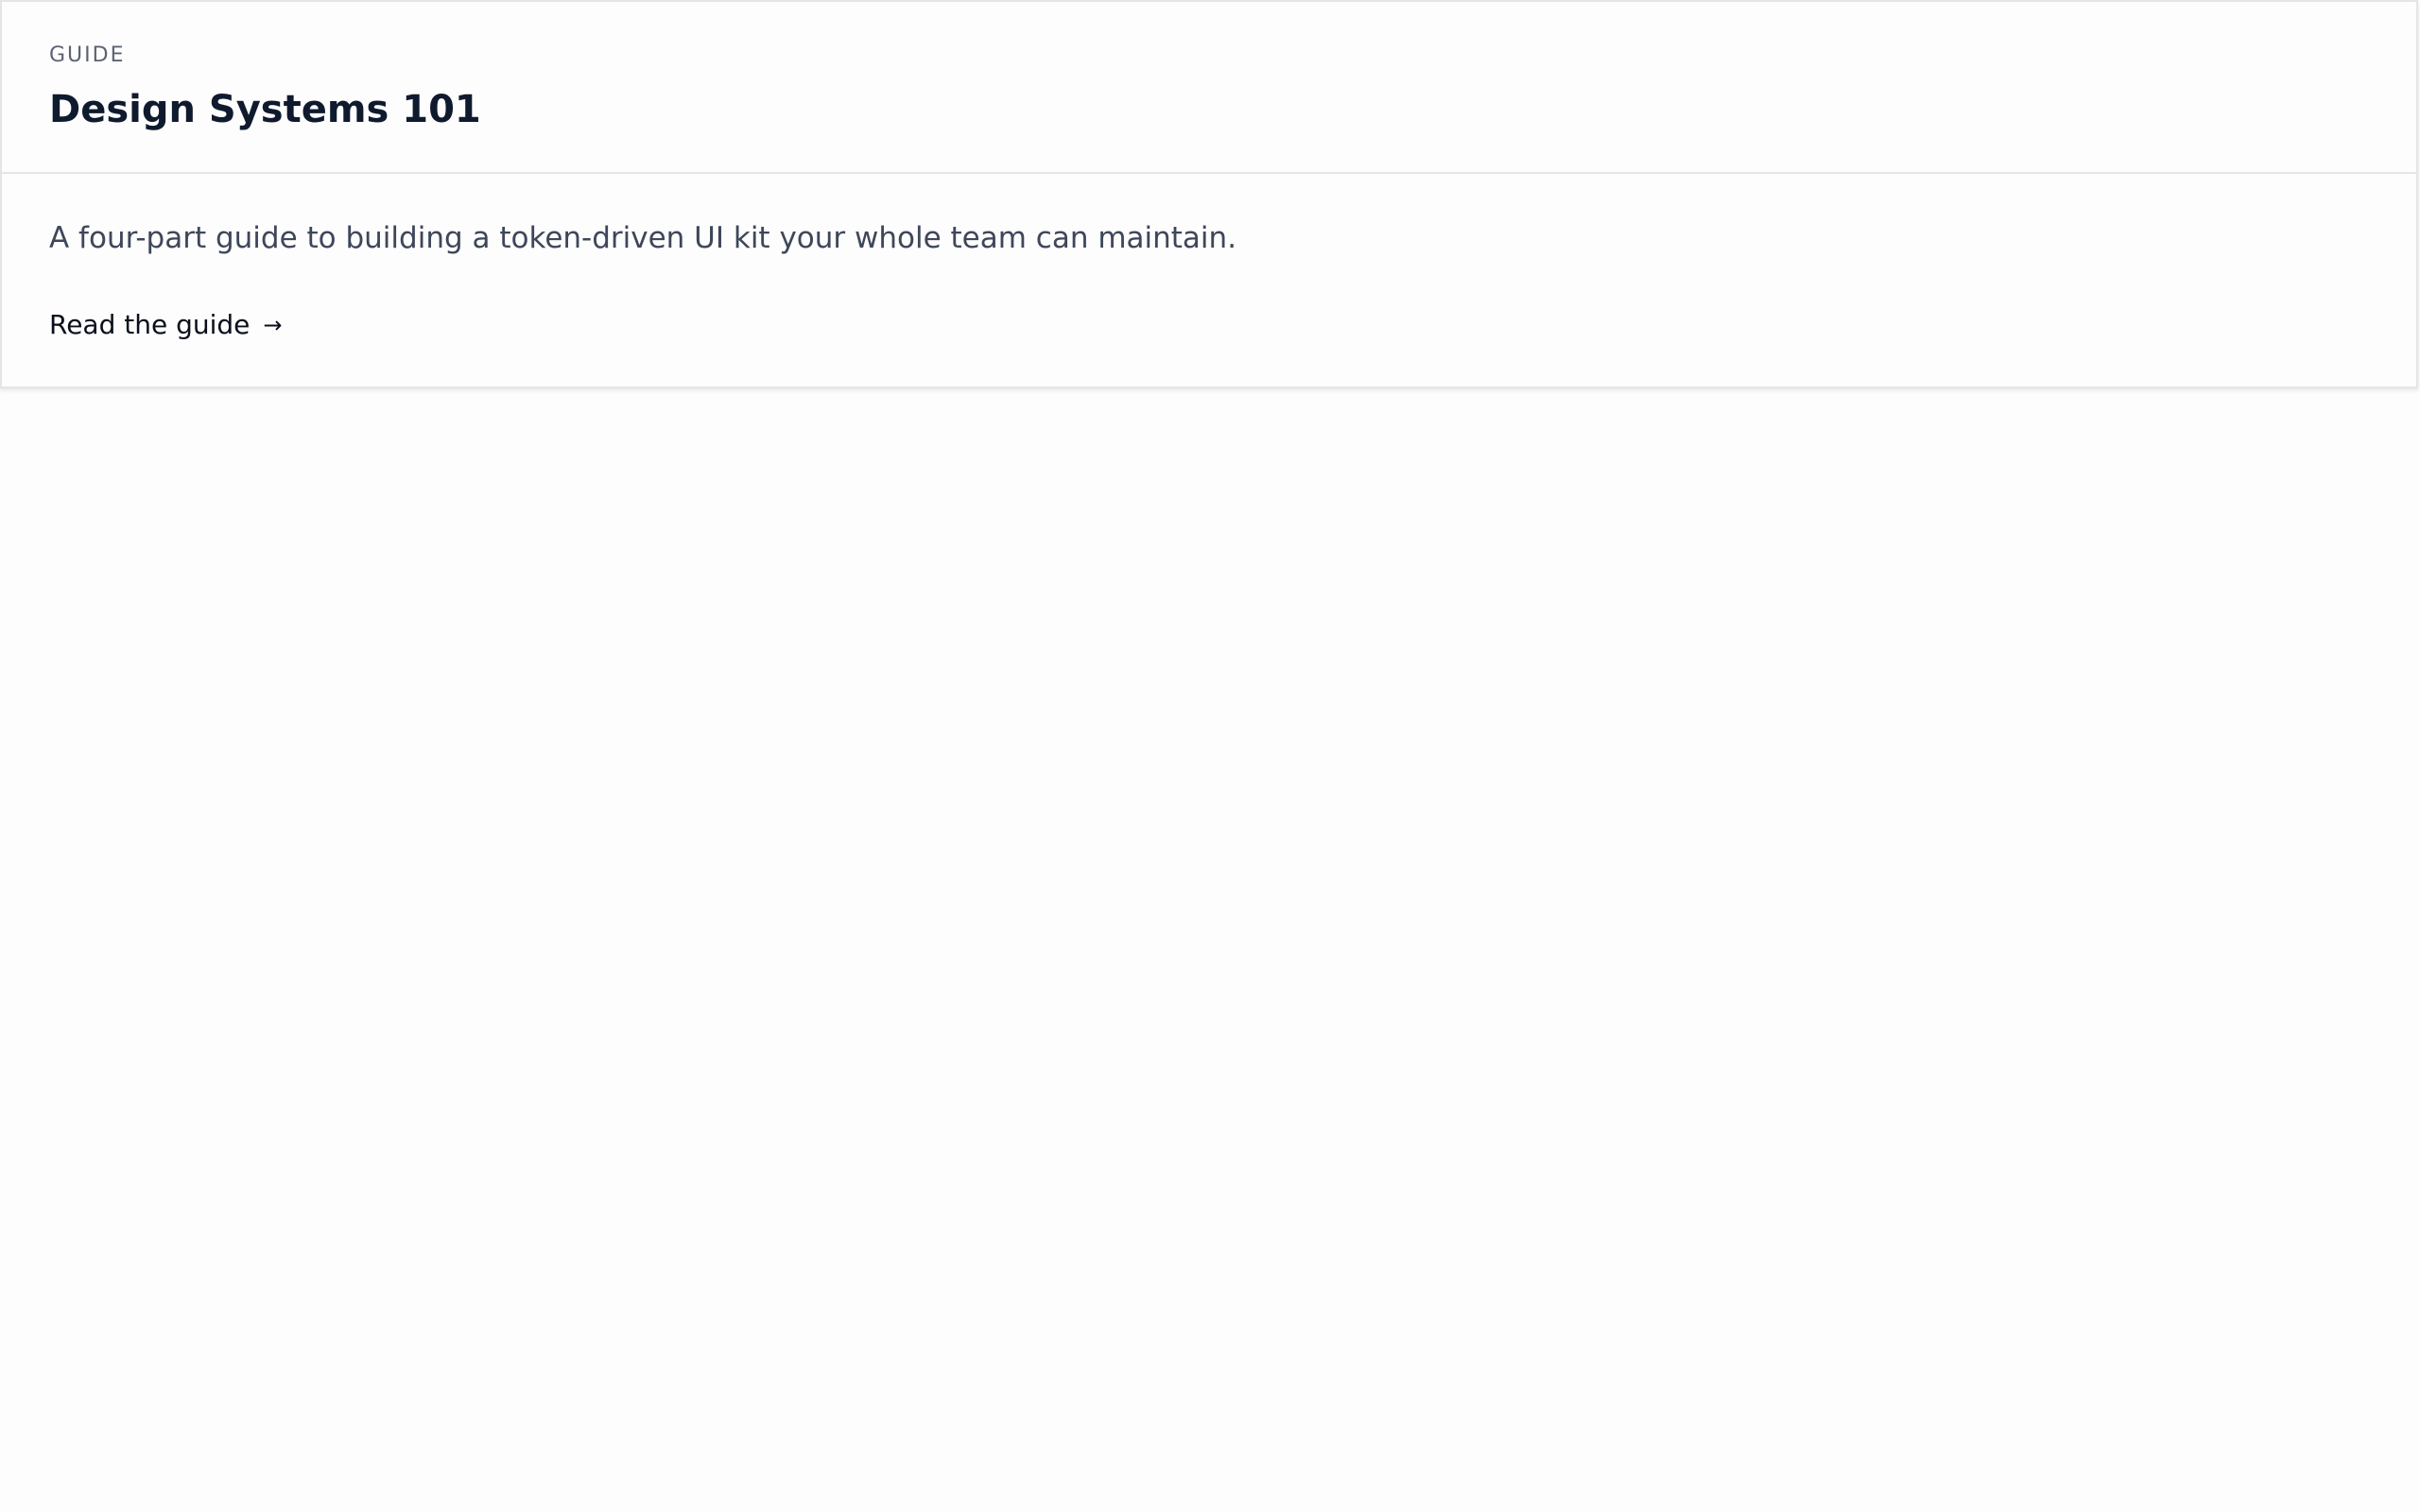  What do you see at coordinates (1209, 88) in the screenshot?
I see `card-header: GUIDE Design Systems 101` at bounding box center [1209, 88].